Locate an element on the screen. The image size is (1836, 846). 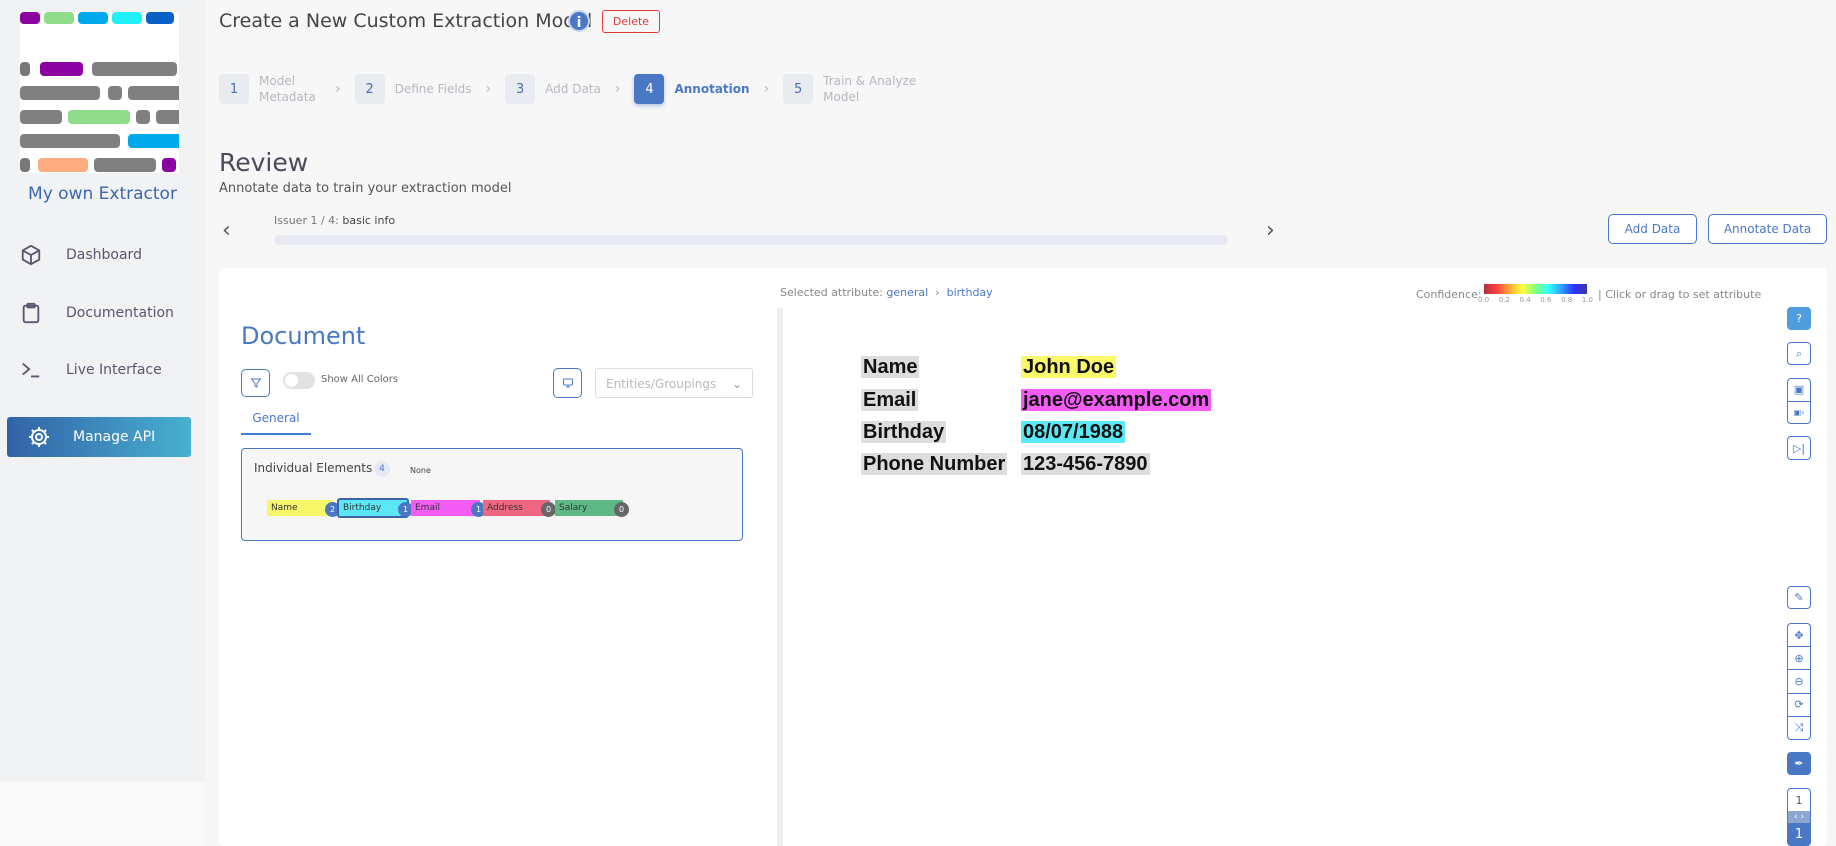
step-add-data: 3 Add Data is located at coordinates (553, 89).